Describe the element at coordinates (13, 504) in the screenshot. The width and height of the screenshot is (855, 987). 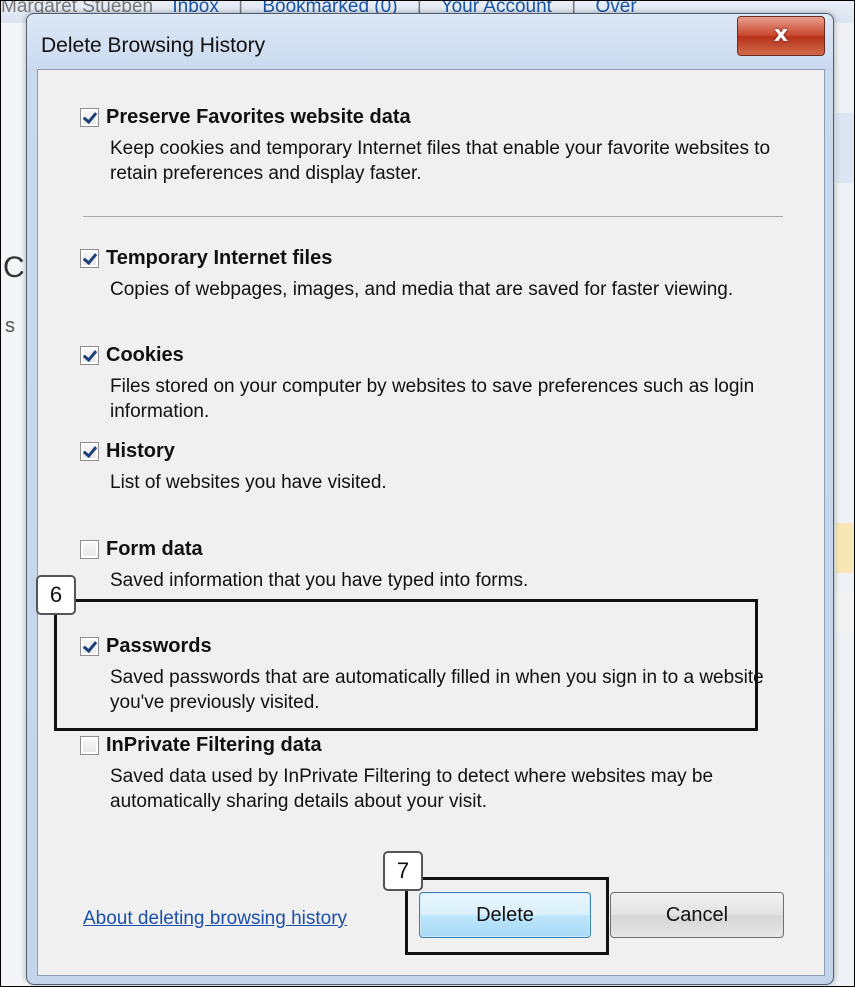
I see `background-page-left: C s` at that location.